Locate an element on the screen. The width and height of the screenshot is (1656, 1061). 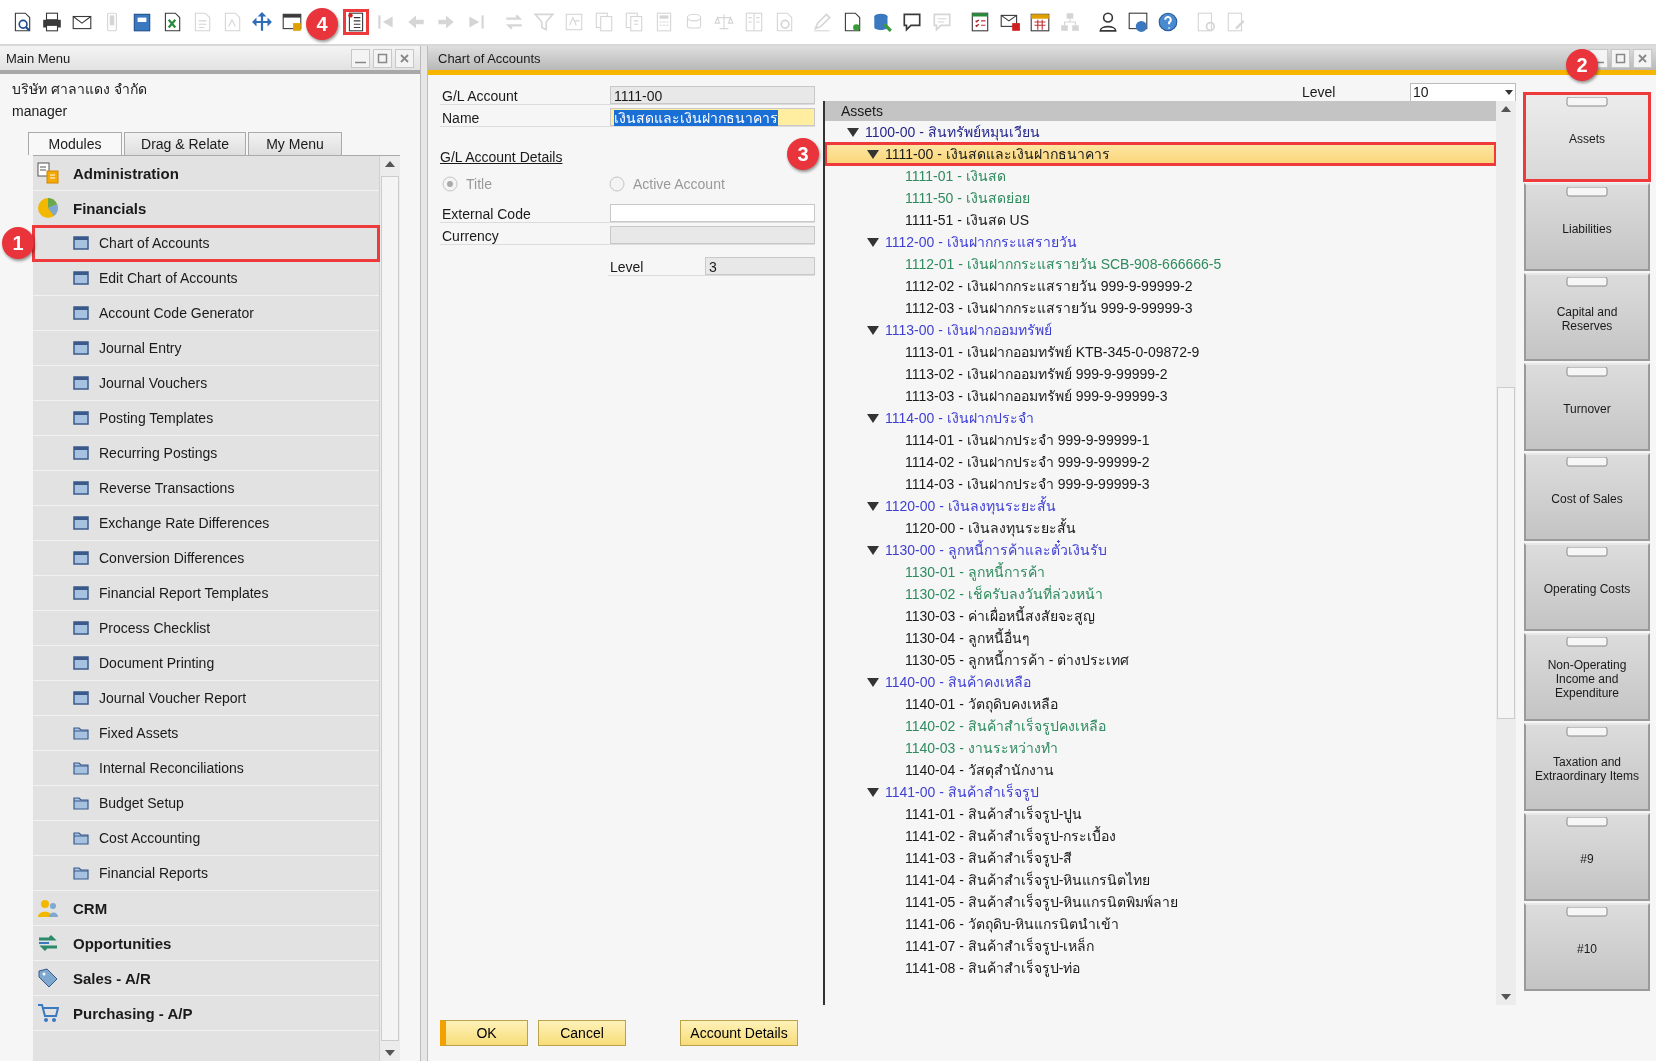
help-icon is located at coordinates (1168, 22).